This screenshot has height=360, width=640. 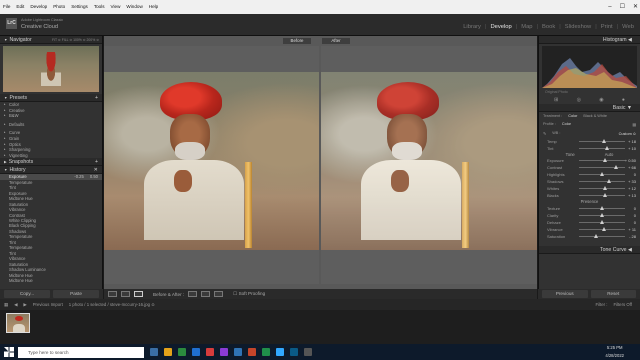 I want to click on vibrance-value: + 11, so click(x=632, y=229).